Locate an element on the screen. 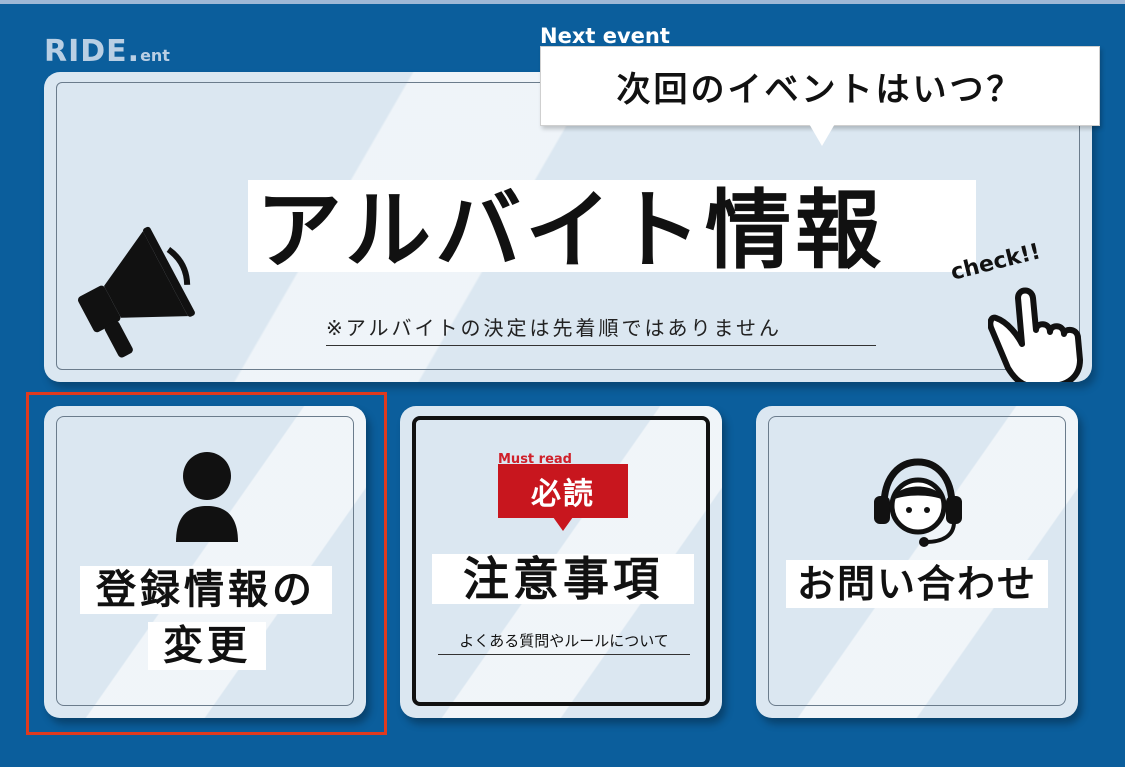 This screenshot has height=767, width=1125. megaphone-icon is located at coordinates (136, 292).